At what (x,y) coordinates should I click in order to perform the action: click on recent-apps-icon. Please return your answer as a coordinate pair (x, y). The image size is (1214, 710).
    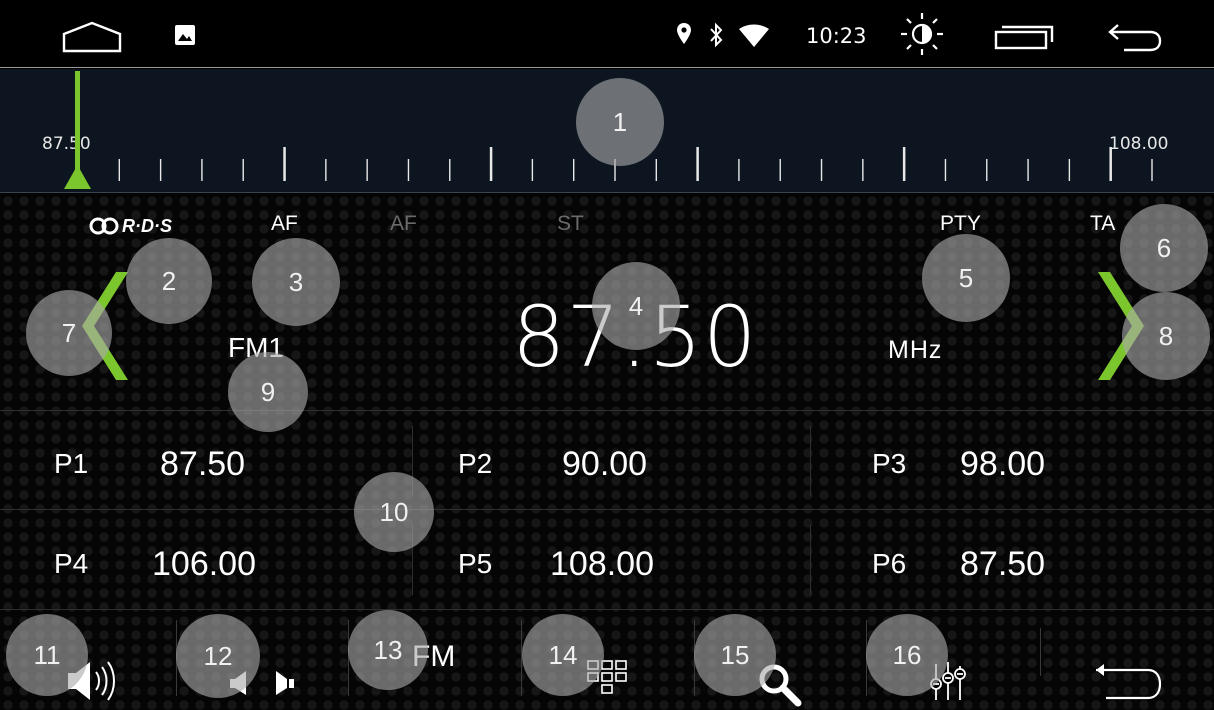
    Looking at the image, I should click on (1025, 37).